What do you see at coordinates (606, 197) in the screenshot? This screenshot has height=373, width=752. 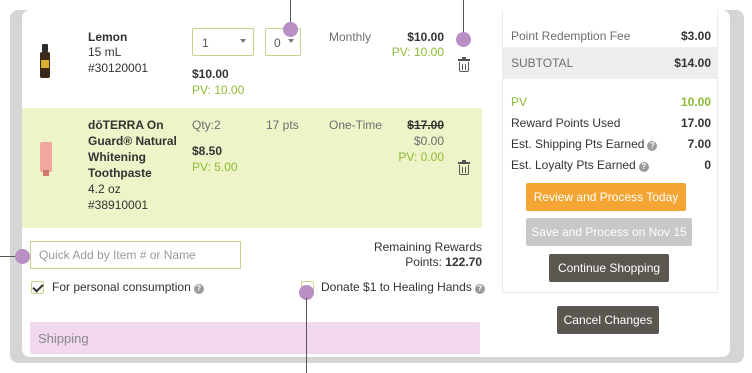 I see `review-and-process-button: Review and Process Today` at bounding box center [606, 197].